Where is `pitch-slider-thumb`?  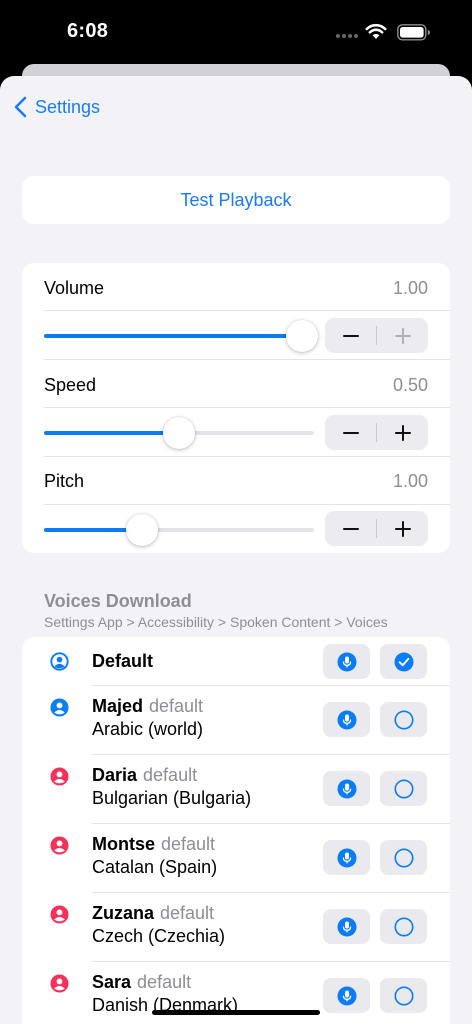
pitch-slider-thumb is located at coordinates (142, 530).